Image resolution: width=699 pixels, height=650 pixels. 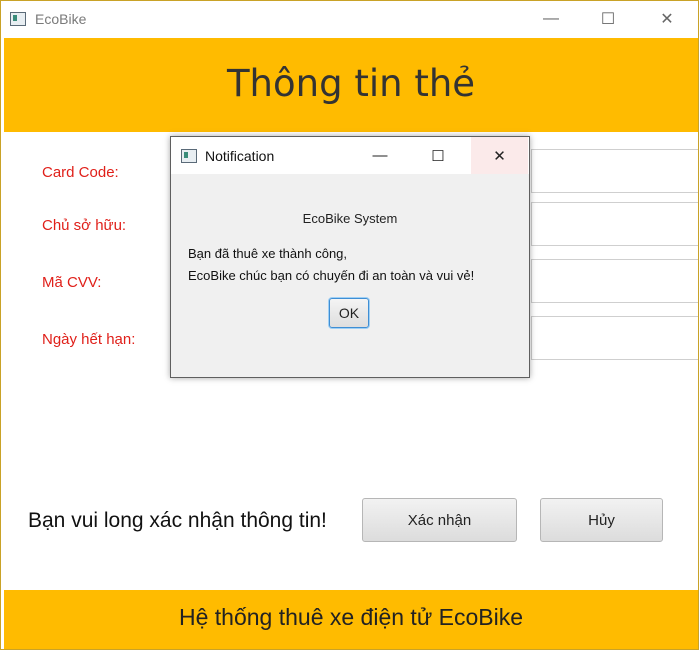 I want to click on cvv-input, so click(x=614, y=281).